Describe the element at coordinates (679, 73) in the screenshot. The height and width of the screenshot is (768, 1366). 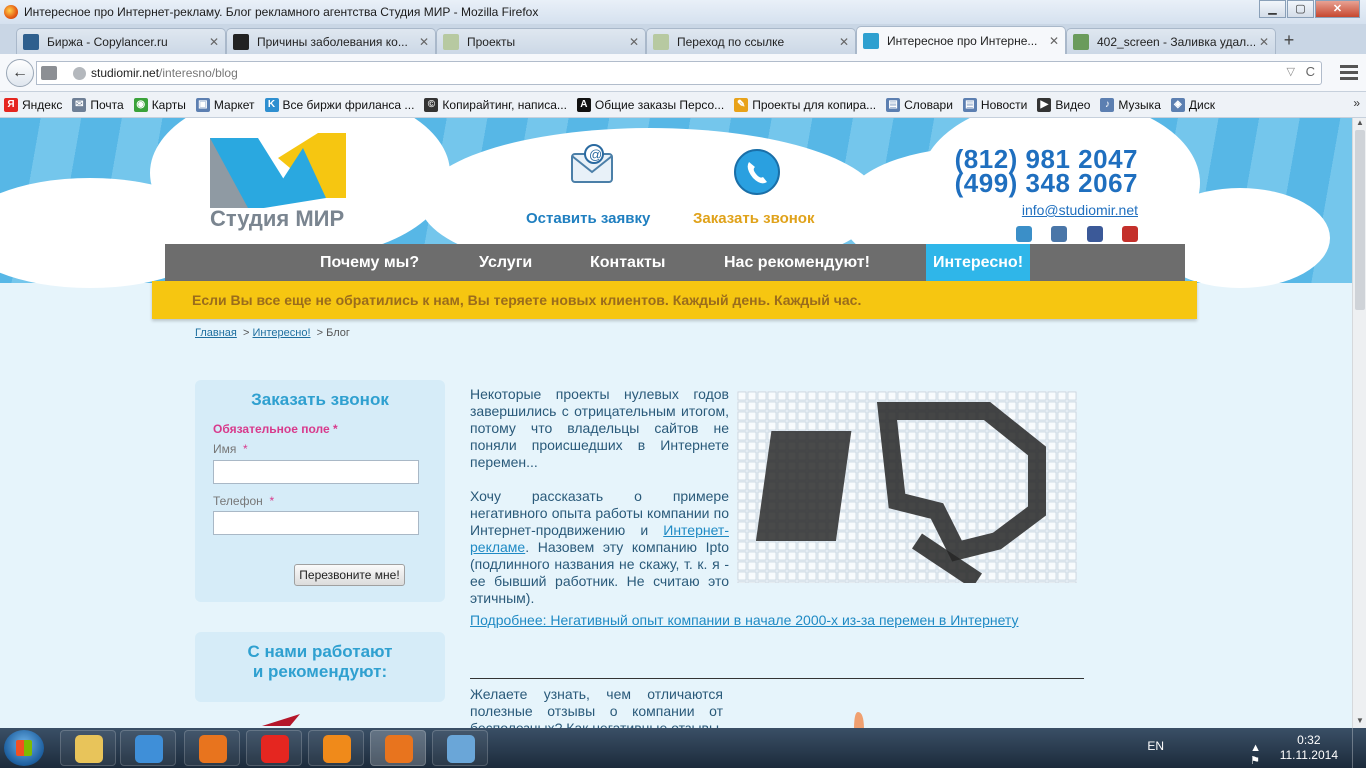
I see `address-bar: studiomir.net/interesno/blog ▽ C` at that location.